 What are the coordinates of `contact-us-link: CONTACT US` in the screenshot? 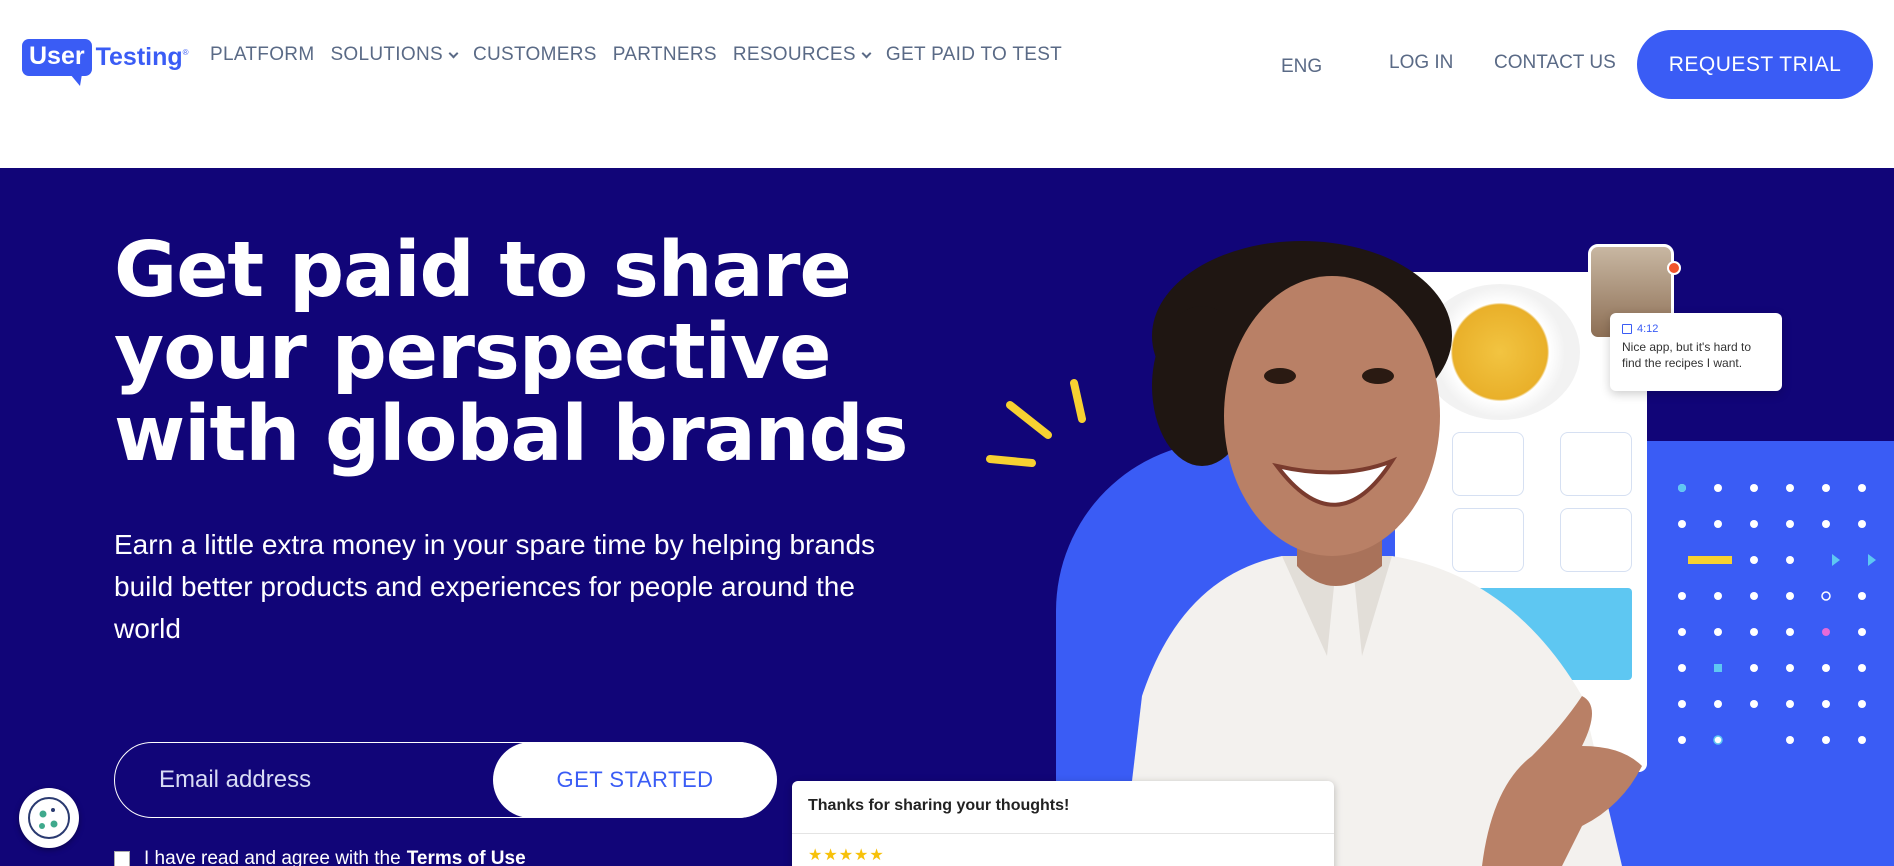 It's located at (1555, 63).